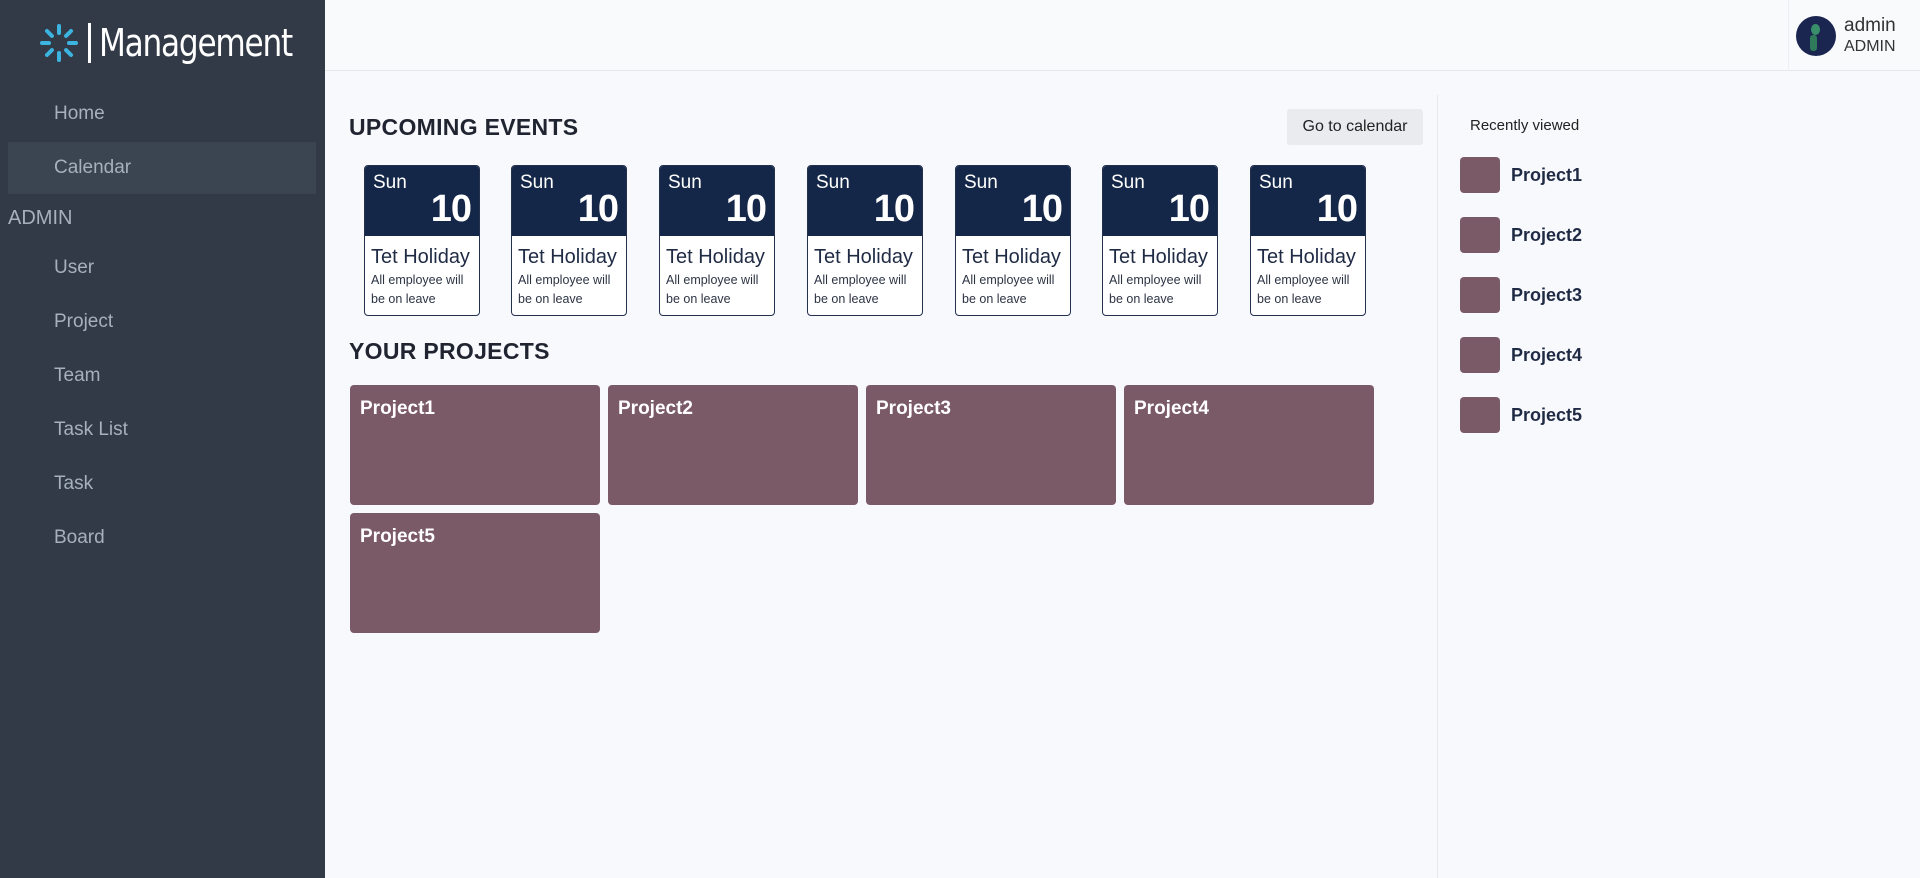 This screenshot has height=878, width=1920. What do you see at coordinates (449, 351) in the screenshot?
I see `your-projects-title: YOUR PROJECTS` at bounding box center [449, 351].